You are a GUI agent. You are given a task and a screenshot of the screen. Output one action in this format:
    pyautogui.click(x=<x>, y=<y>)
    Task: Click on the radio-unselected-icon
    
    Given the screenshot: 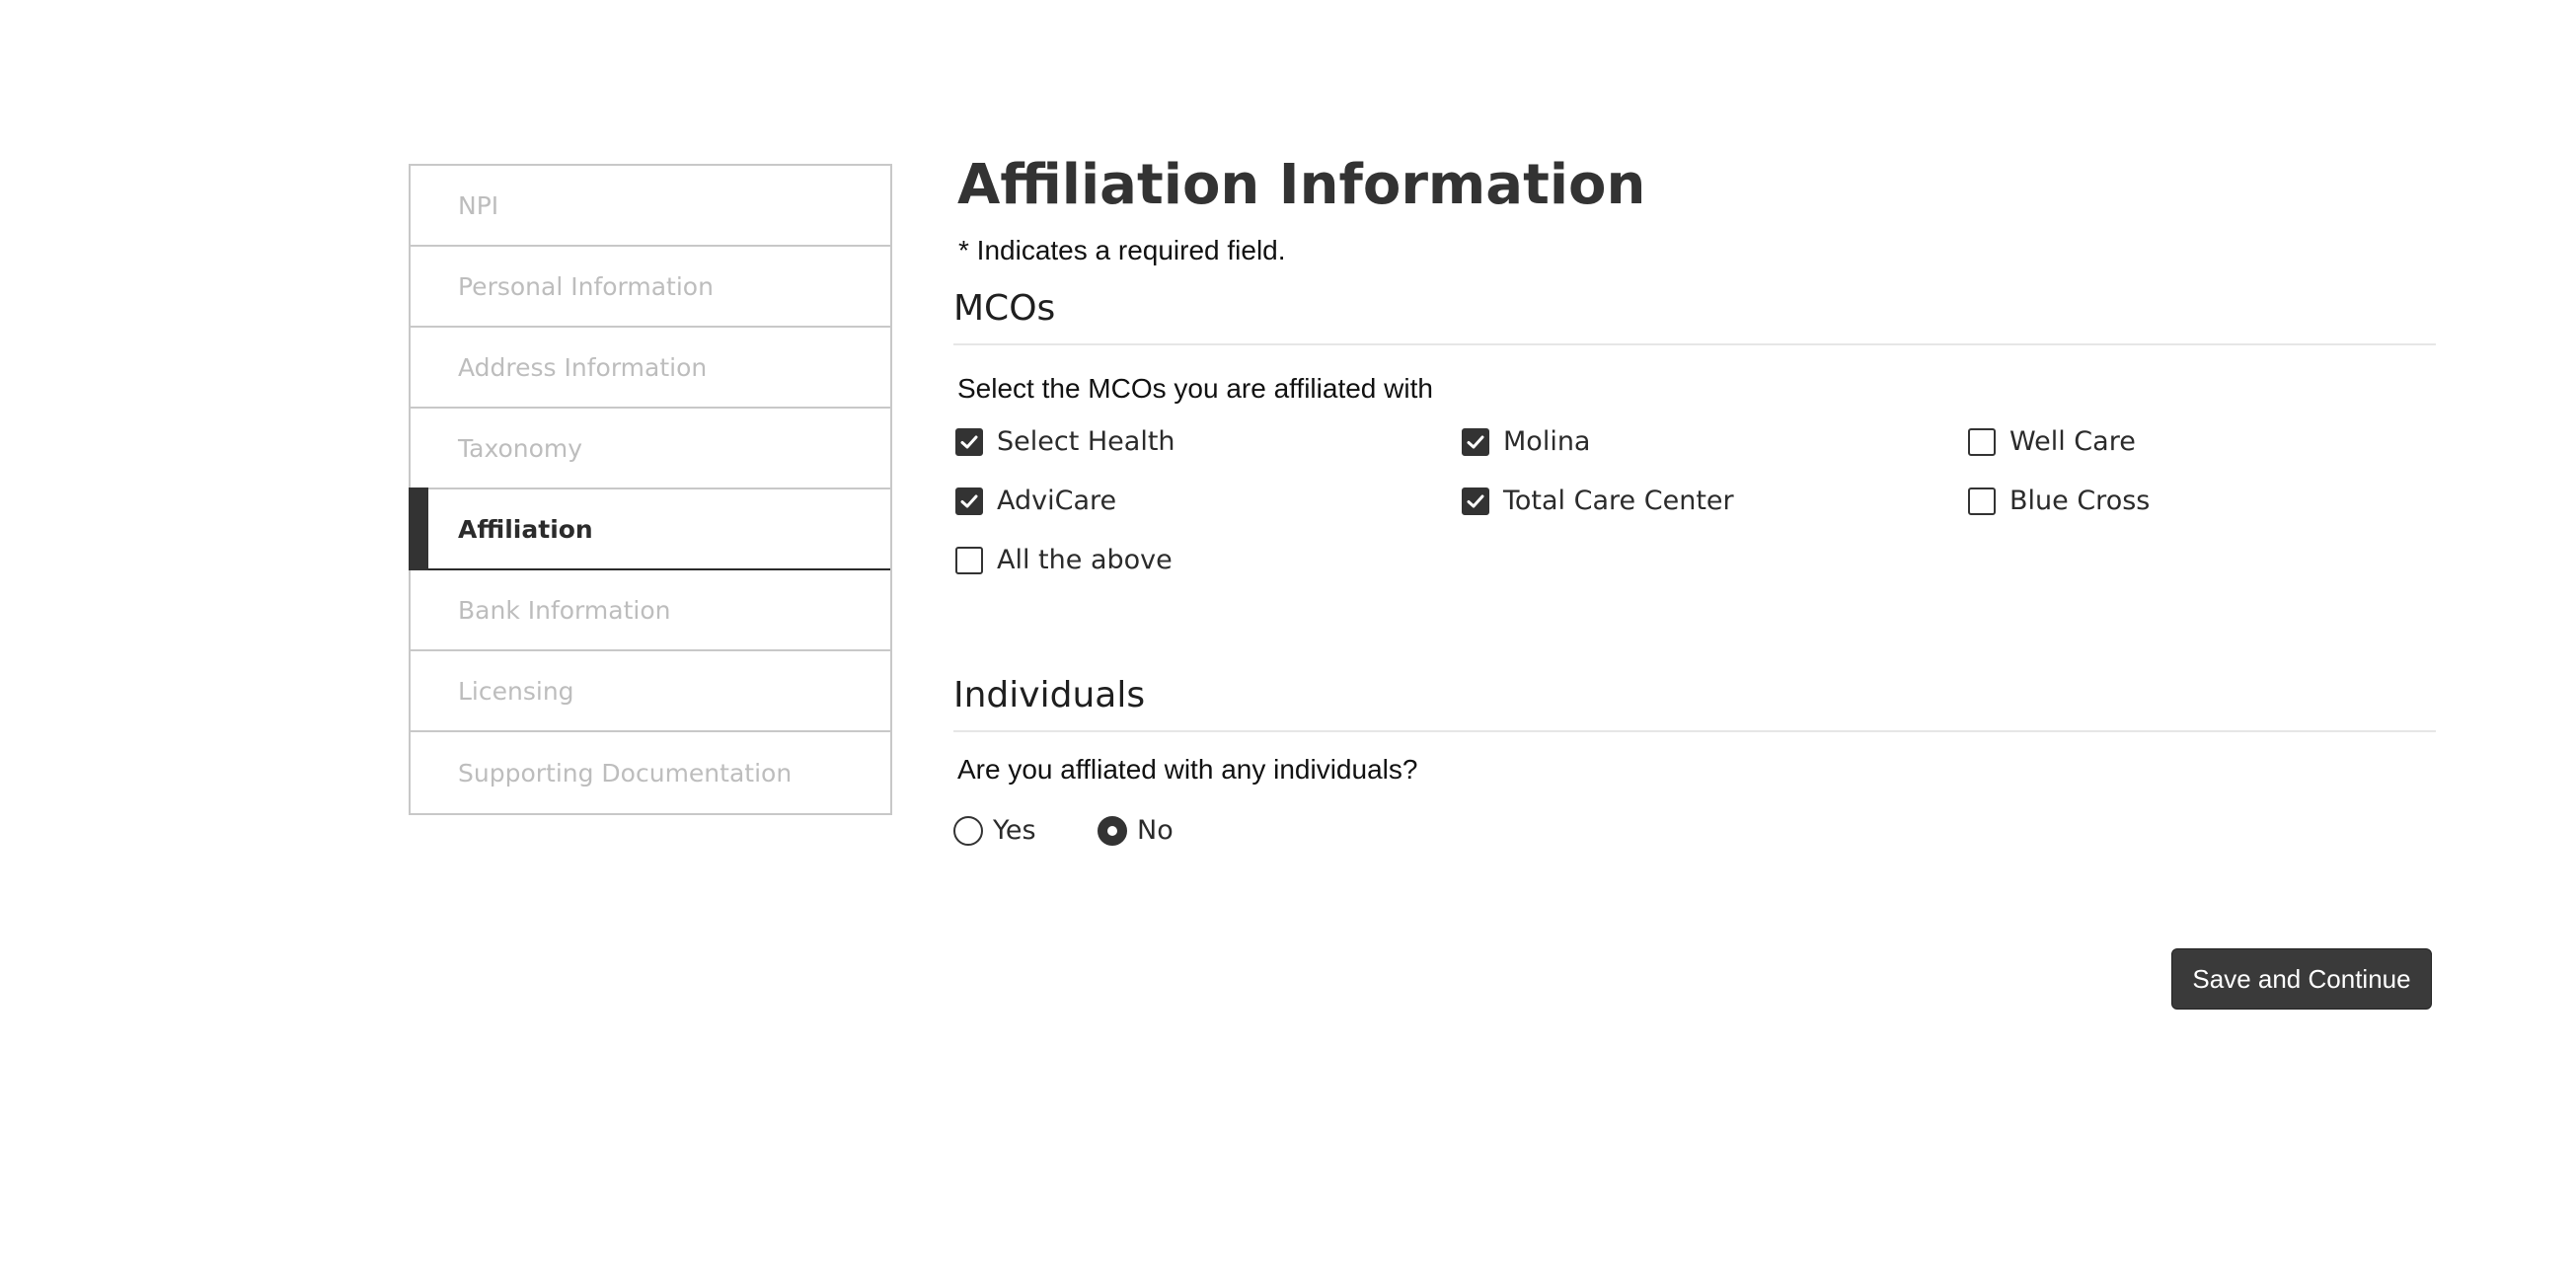 What is the action you would take?
    pyautogui.click(x=968, y=830)
    